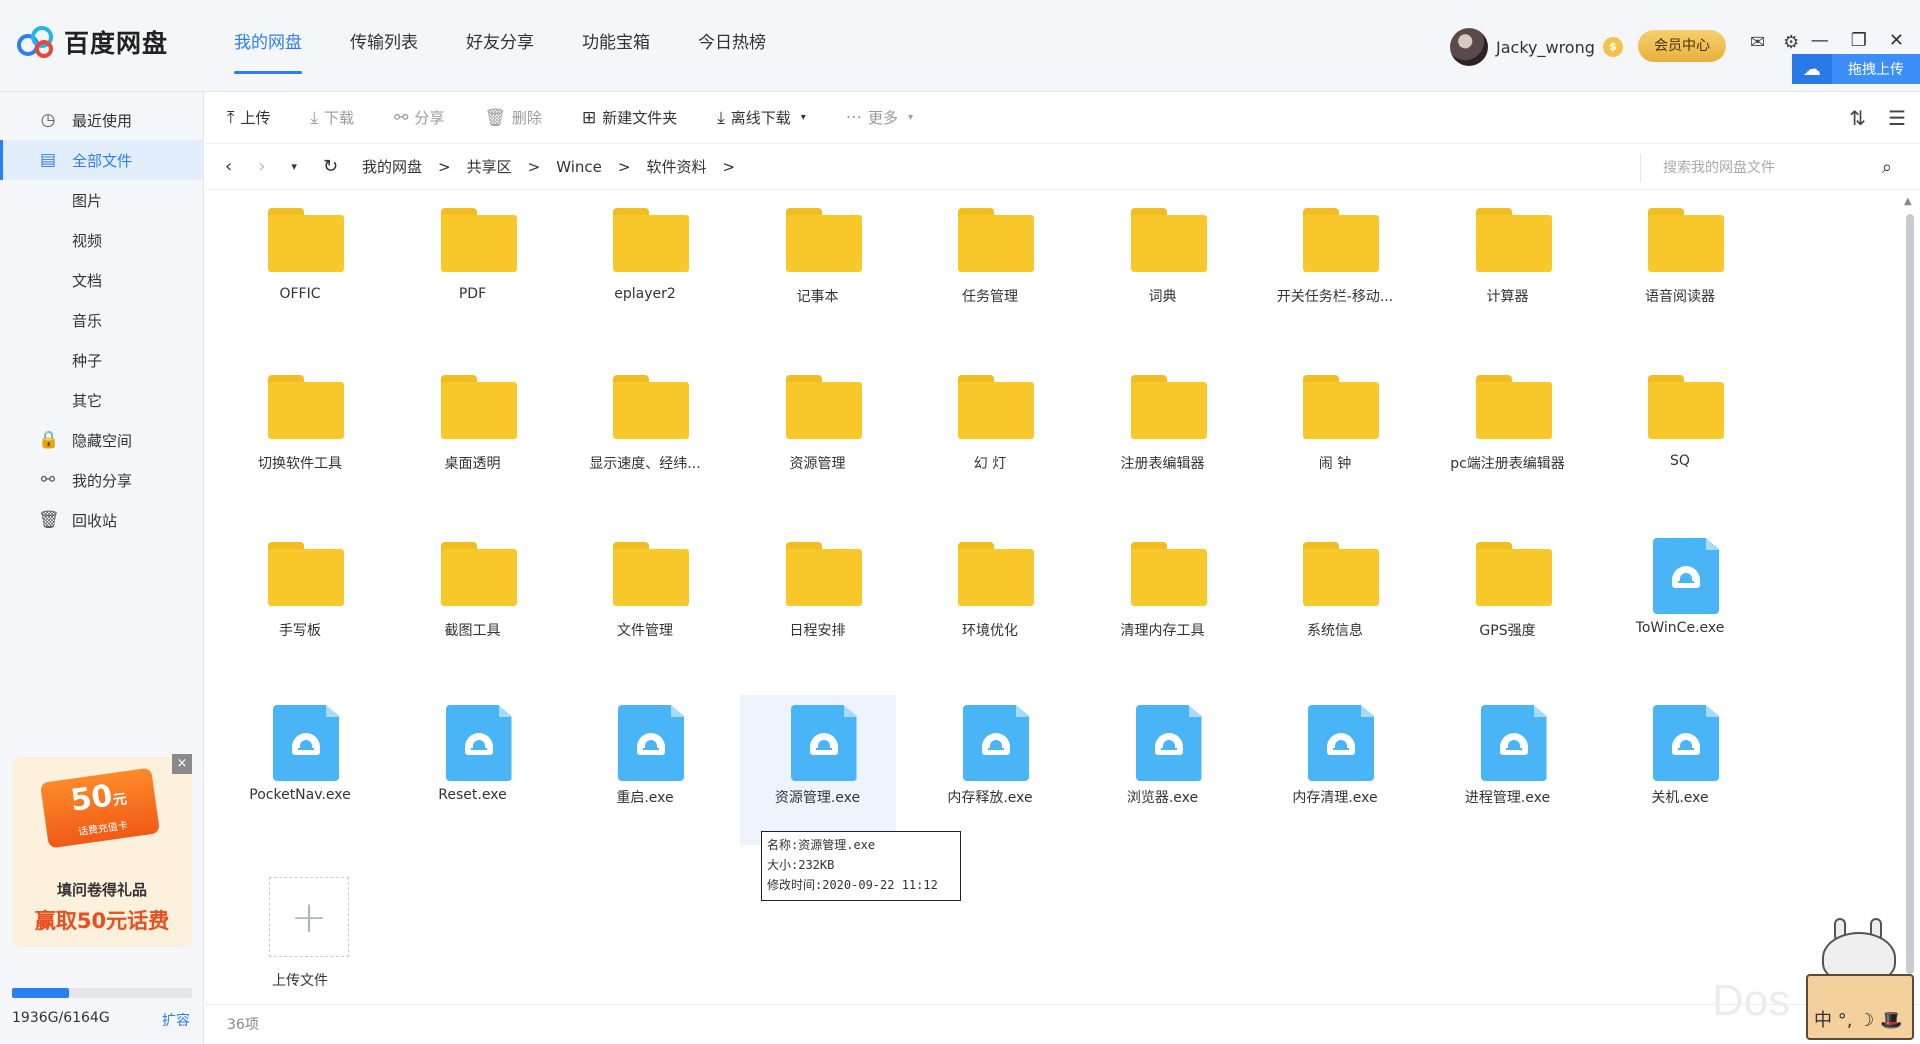 The height and width of the screenshot is (1044, 1920). I want to click on folder-item: pc端注册表编辑器, so click(1508, 436).